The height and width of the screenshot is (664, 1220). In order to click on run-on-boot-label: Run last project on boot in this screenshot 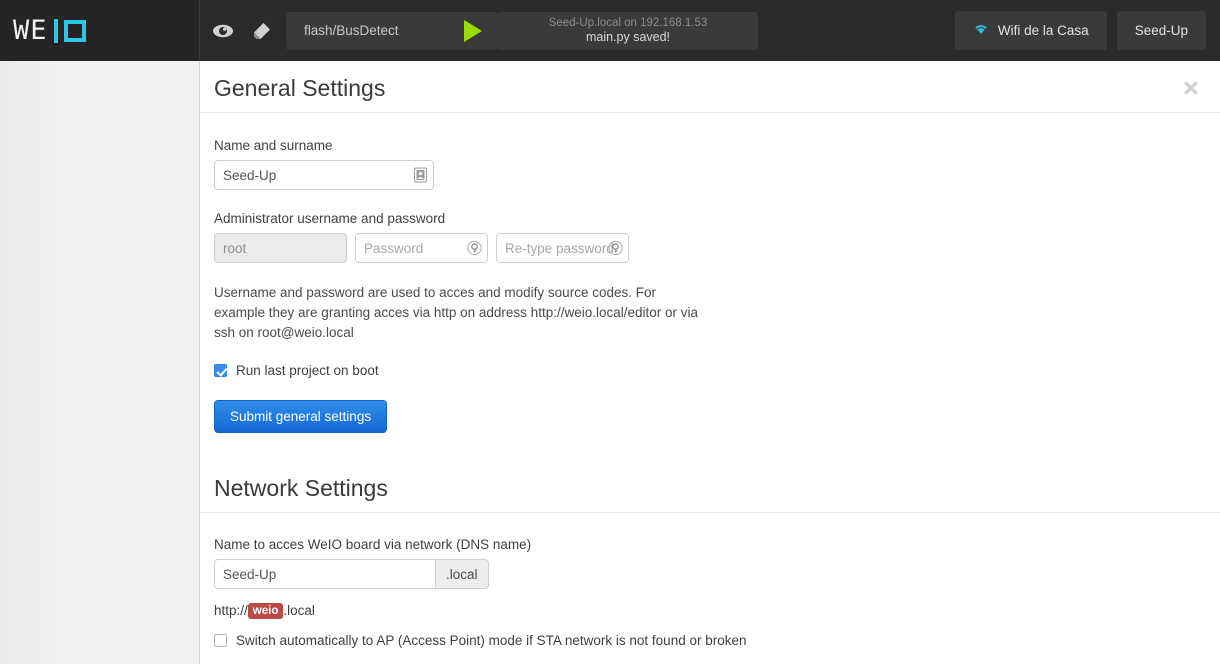, I will do `click(307, 370)`.